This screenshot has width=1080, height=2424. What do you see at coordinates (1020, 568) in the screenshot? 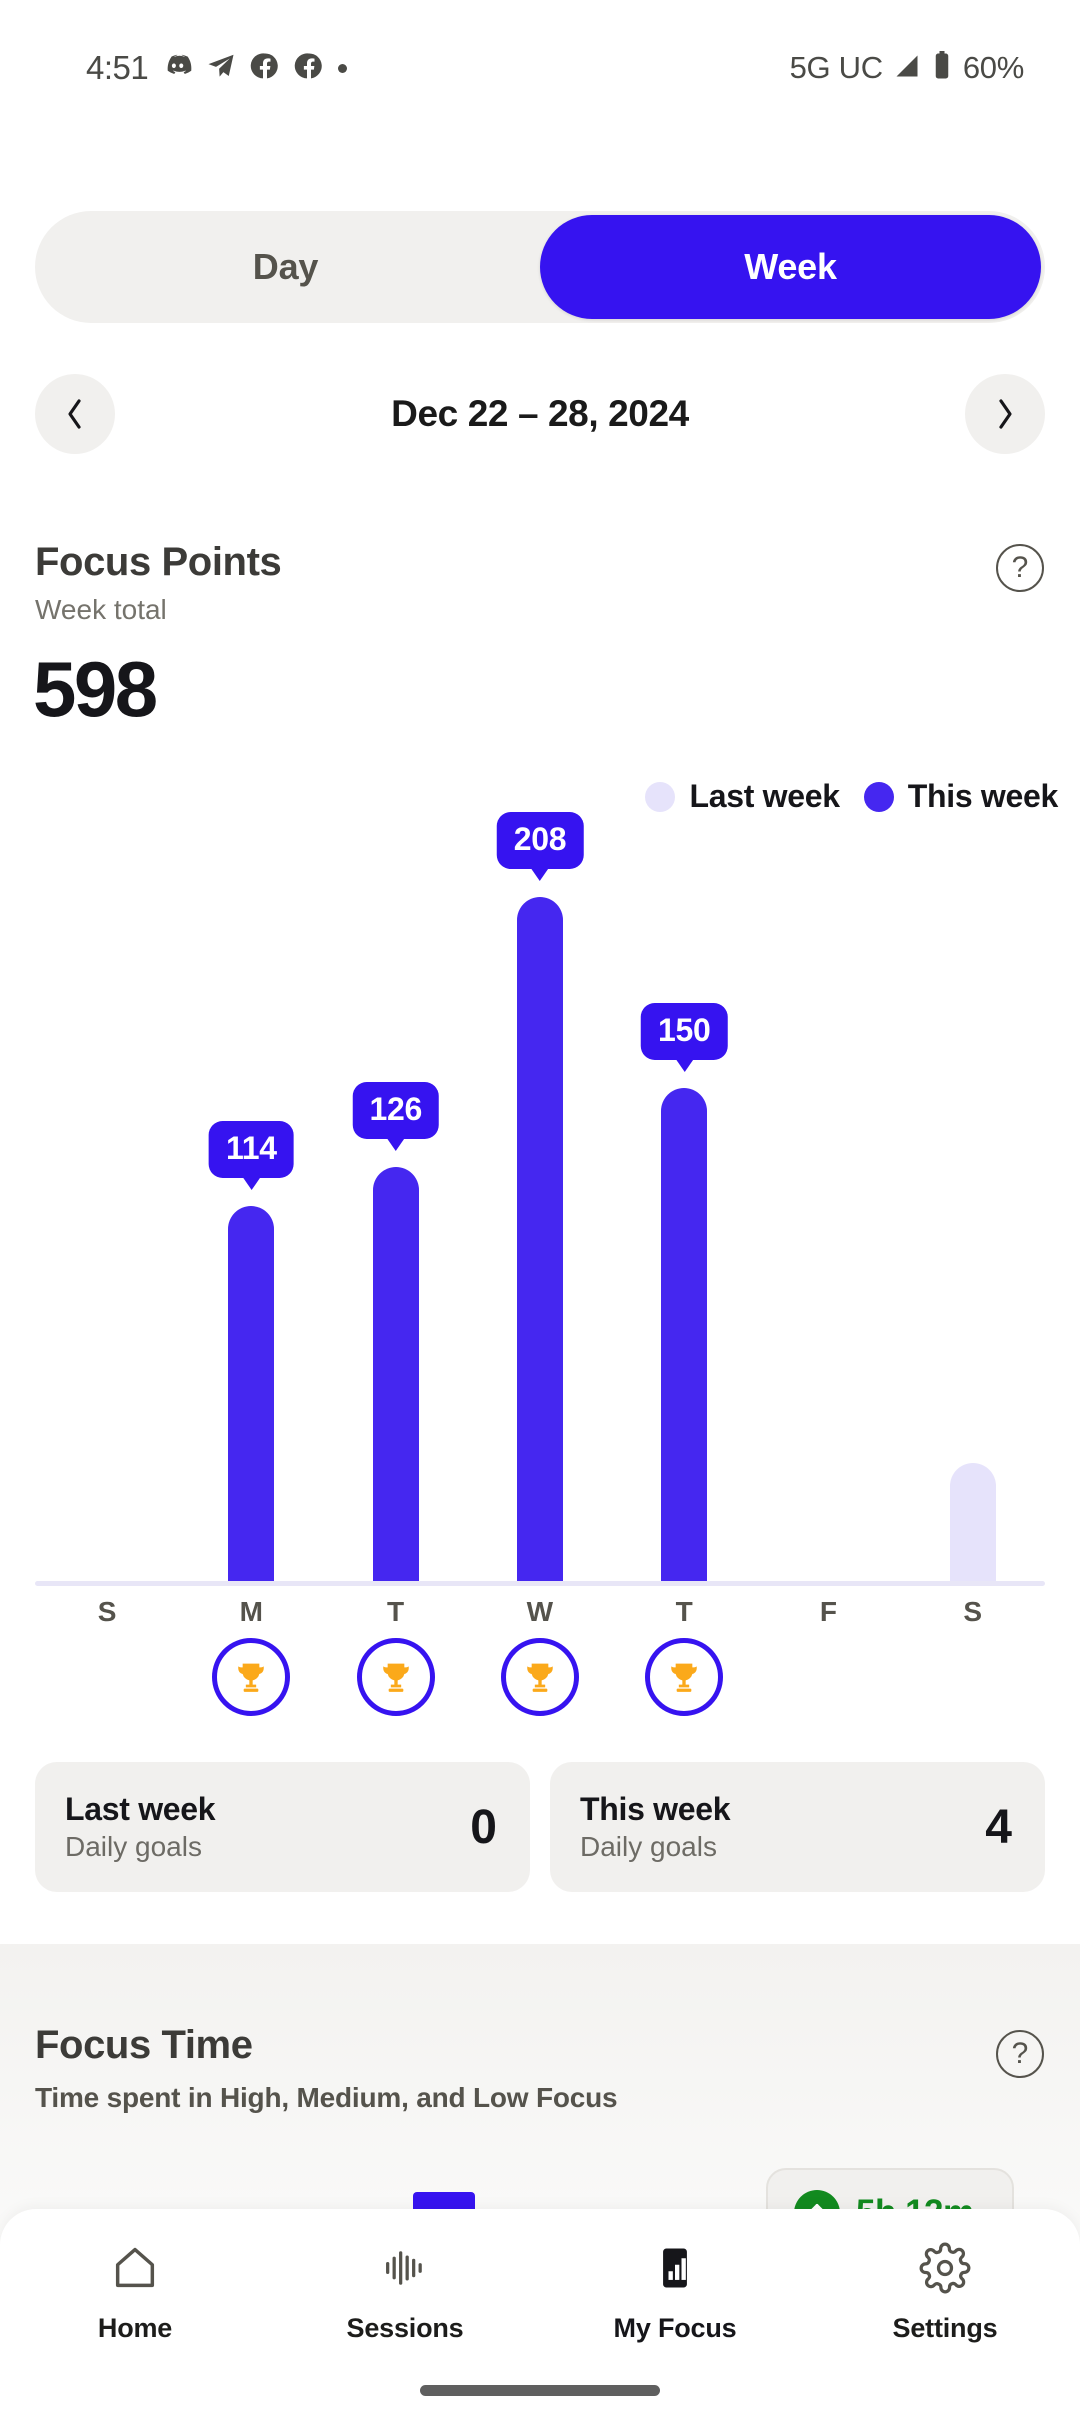
I see `focus-points-help-button: ?` at bounding box center [1020, 568].